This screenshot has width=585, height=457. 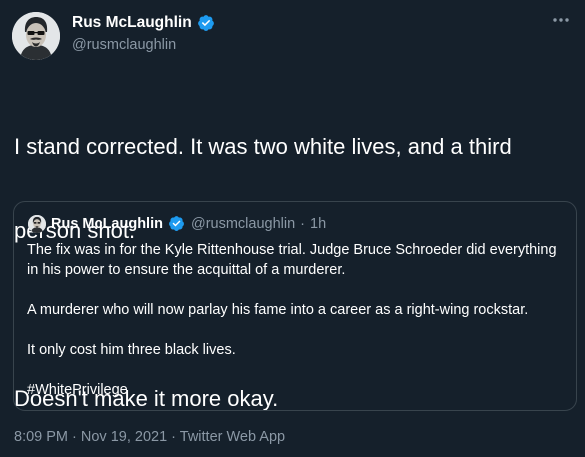 I want to click on avatar, so click(x=36, y=36).